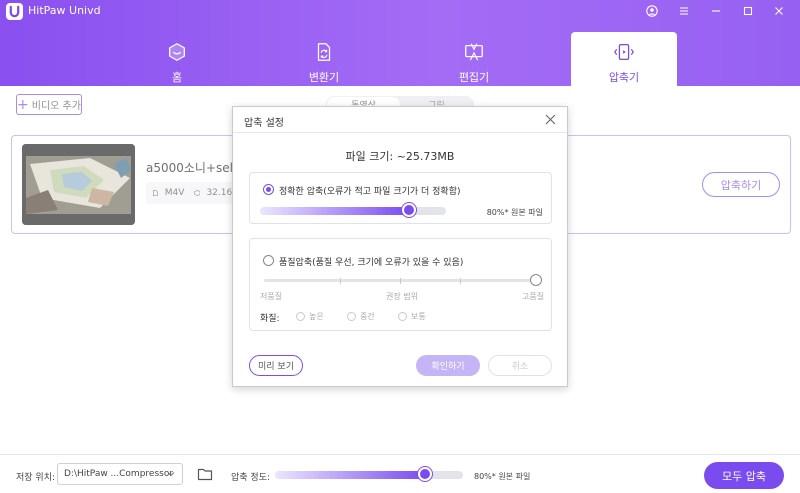 The height and width of the screenshot is (493, 800). Describe the element at coordinates (324, 52) in the screenshot. I see `converter-icon` at that location.